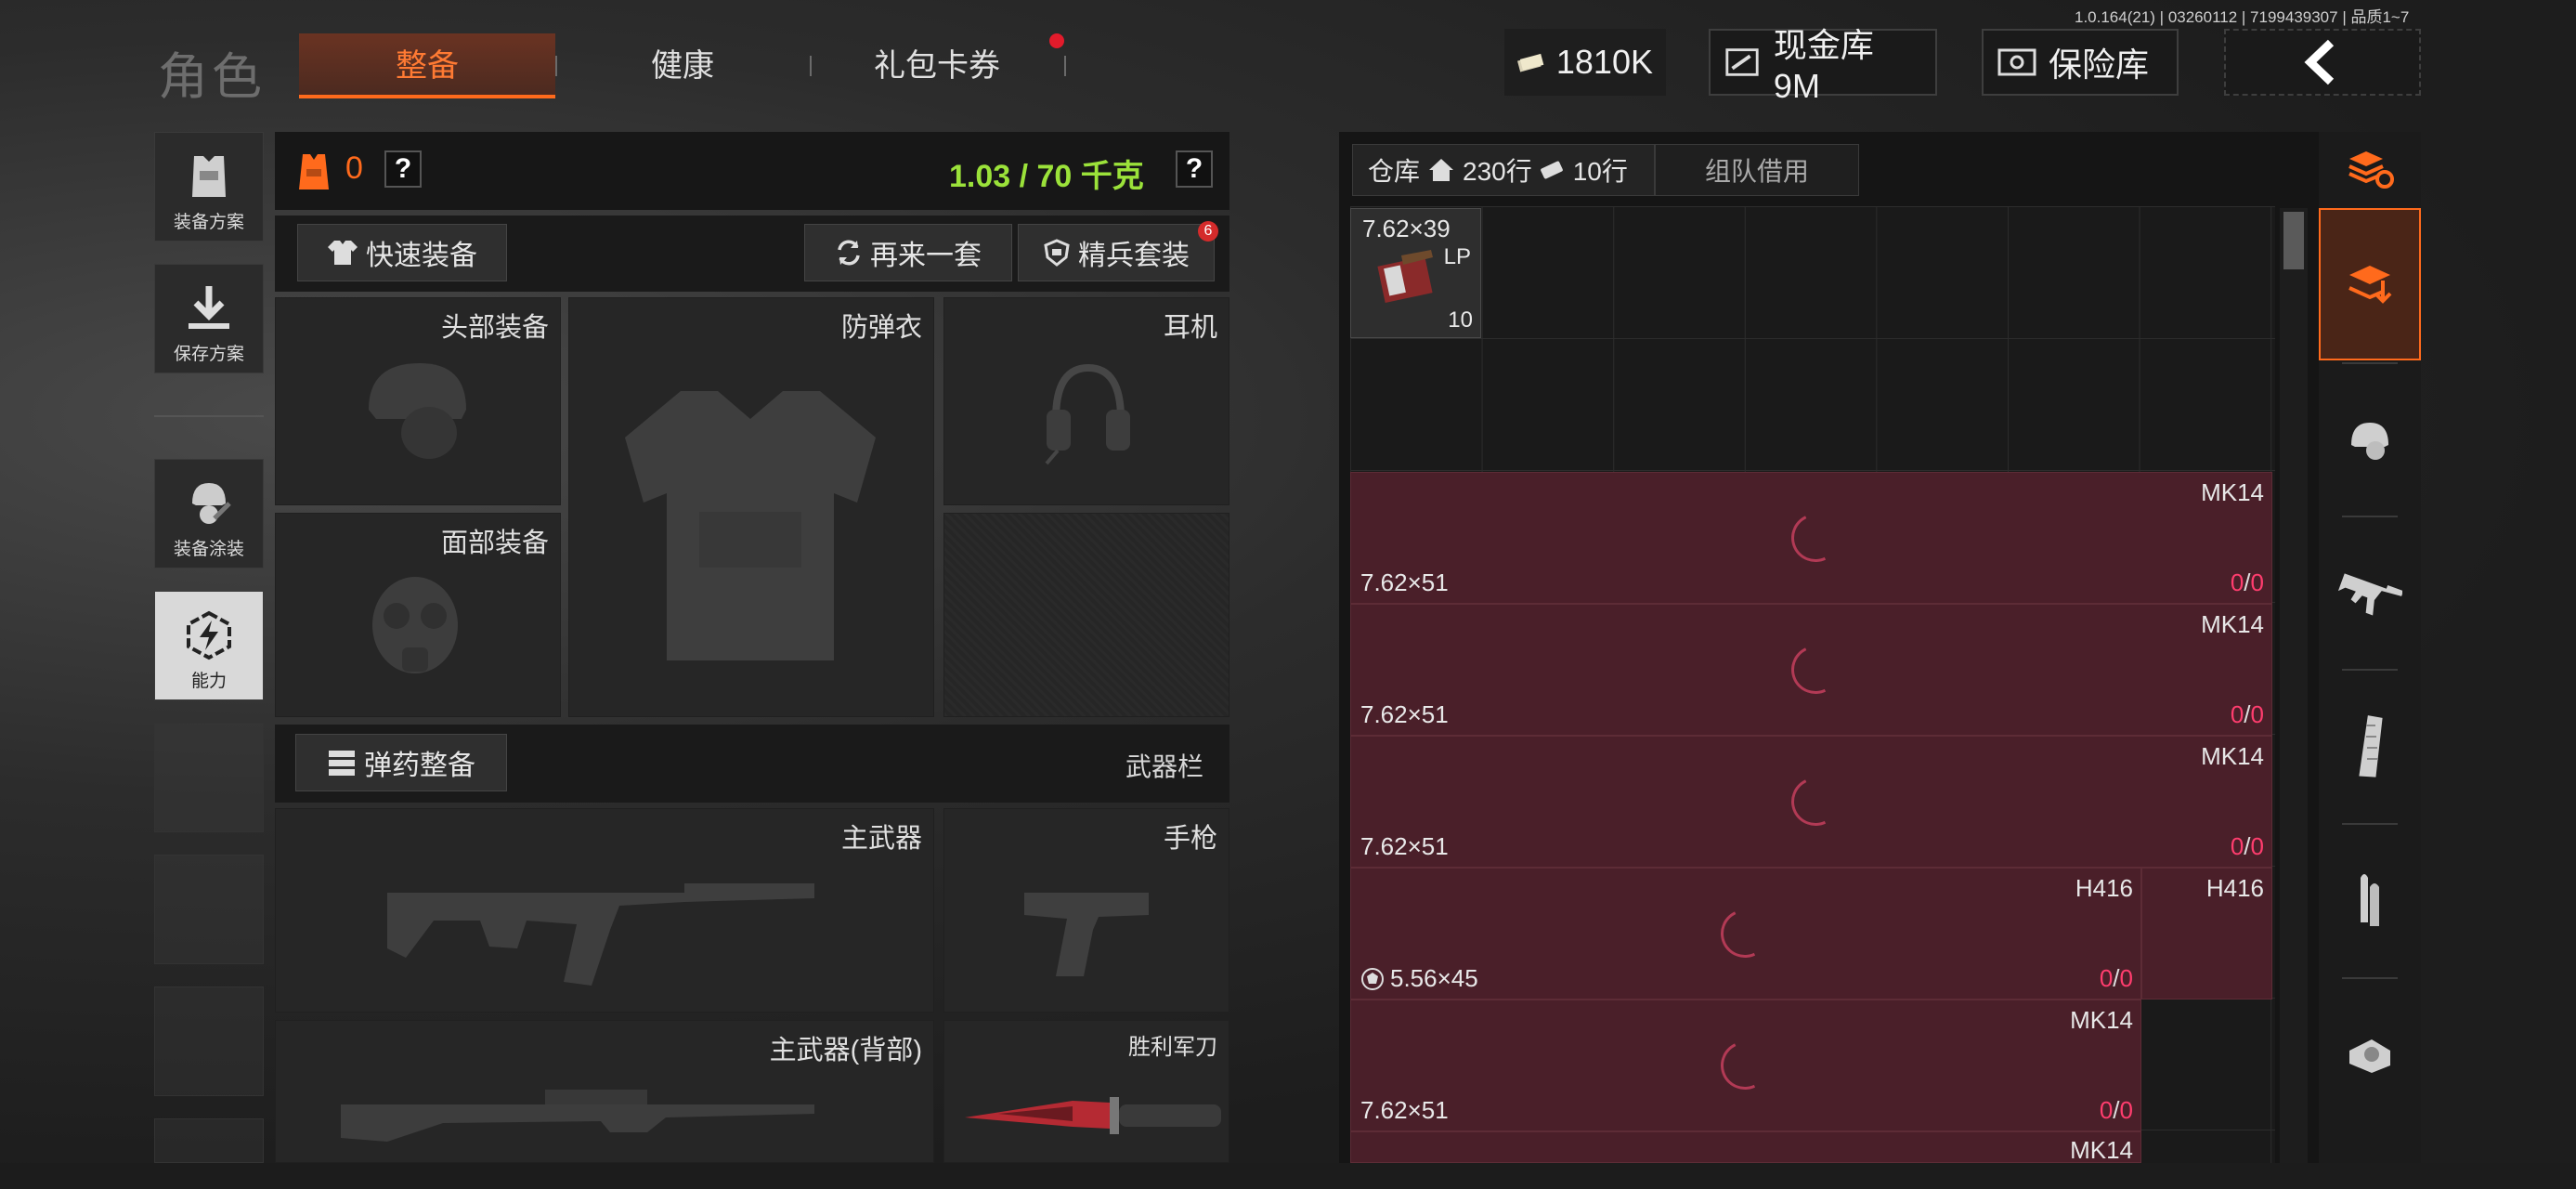 The height and width of the screenshot is (1189, 2576). I want to click on ammo-item-cell: 7.62×39 LP 10, so click(1415, 273).